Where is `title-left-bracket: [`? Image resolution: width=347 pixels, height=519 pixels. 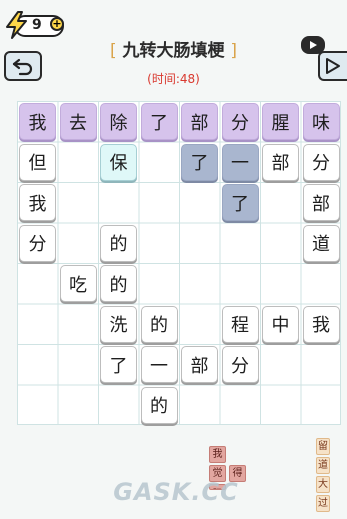 title-left-bracket: [ is located at coordinates (113, 51).